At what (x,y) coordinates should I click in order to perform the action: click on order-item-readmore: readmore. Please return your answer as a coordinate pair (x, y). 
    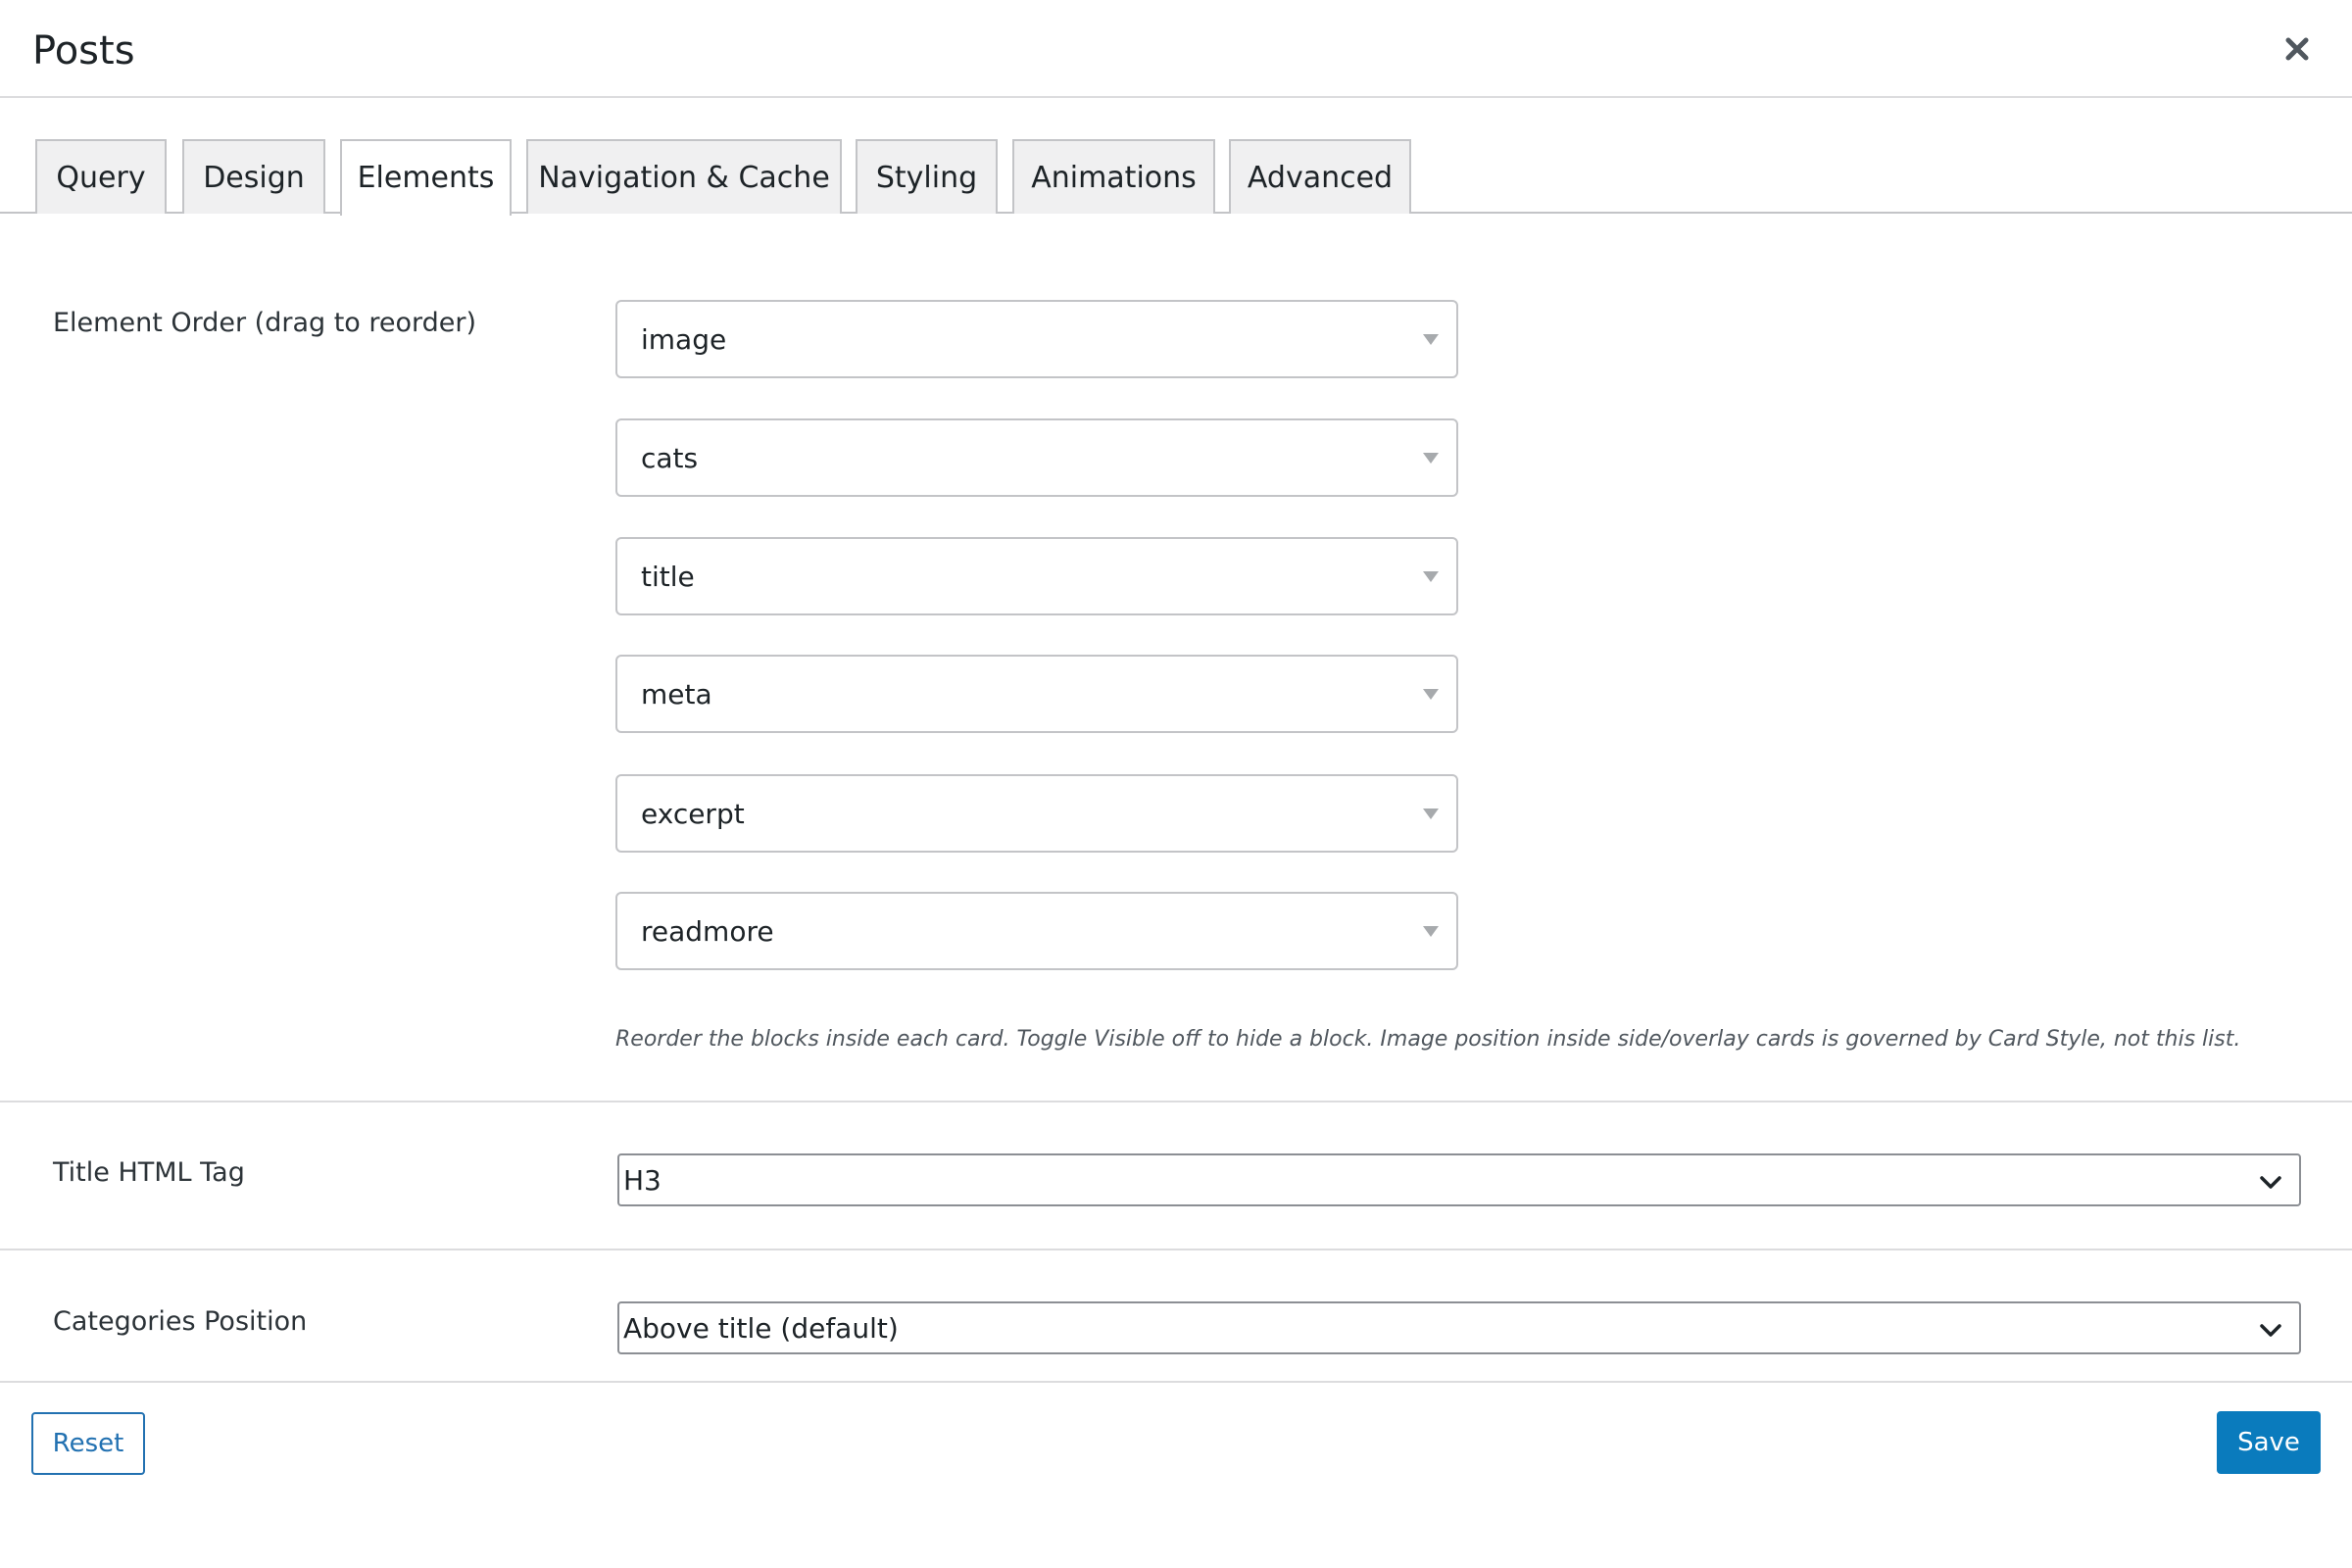
    Looking at the image, I should click on (1036, 931).